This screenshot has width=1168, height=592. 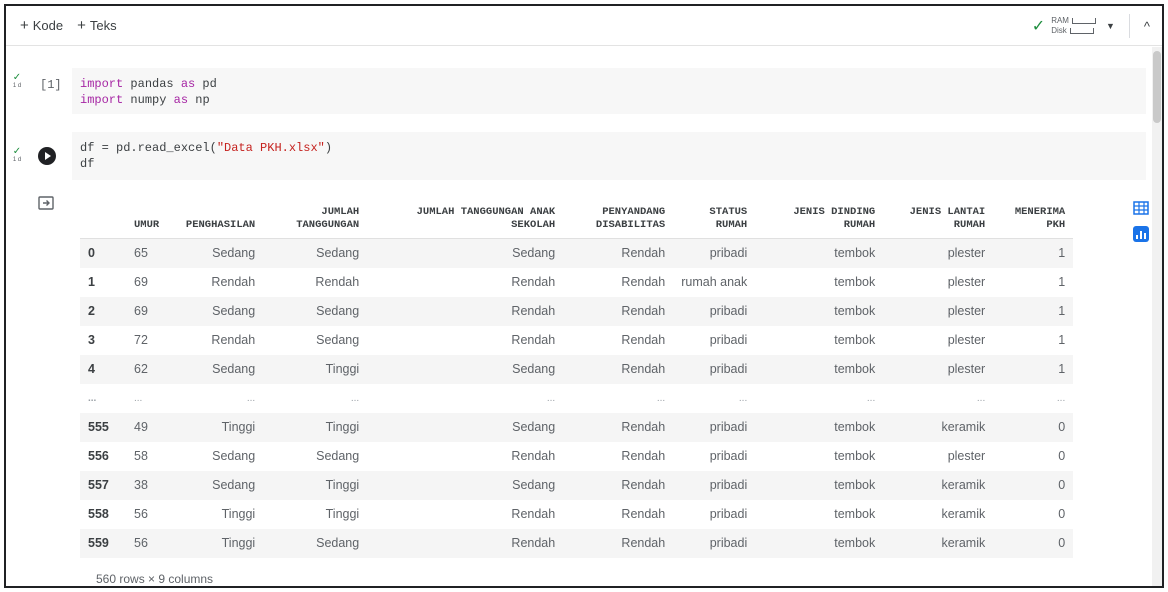 I want to click on column-header: JENIS LANTAI RUMAH, so click(x=938, y=219).